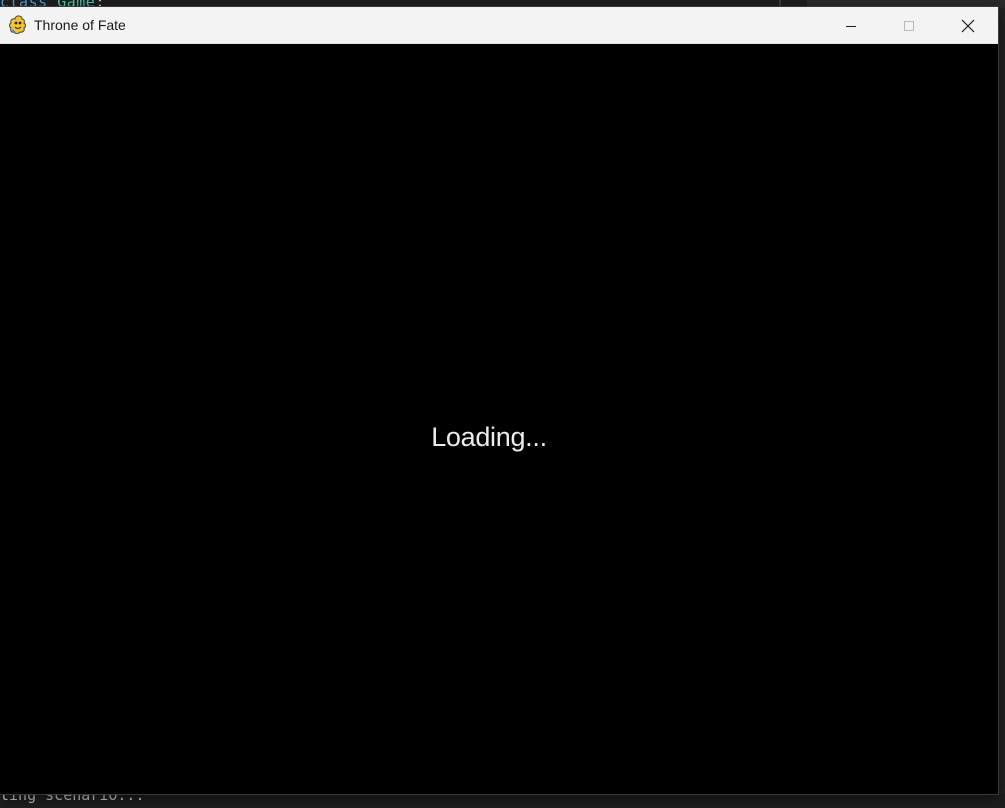  What do you see at coordinates (499, 25) in the screenshot?
I see `title-bar: Throne of Fate` at bounding box center [499, 25].